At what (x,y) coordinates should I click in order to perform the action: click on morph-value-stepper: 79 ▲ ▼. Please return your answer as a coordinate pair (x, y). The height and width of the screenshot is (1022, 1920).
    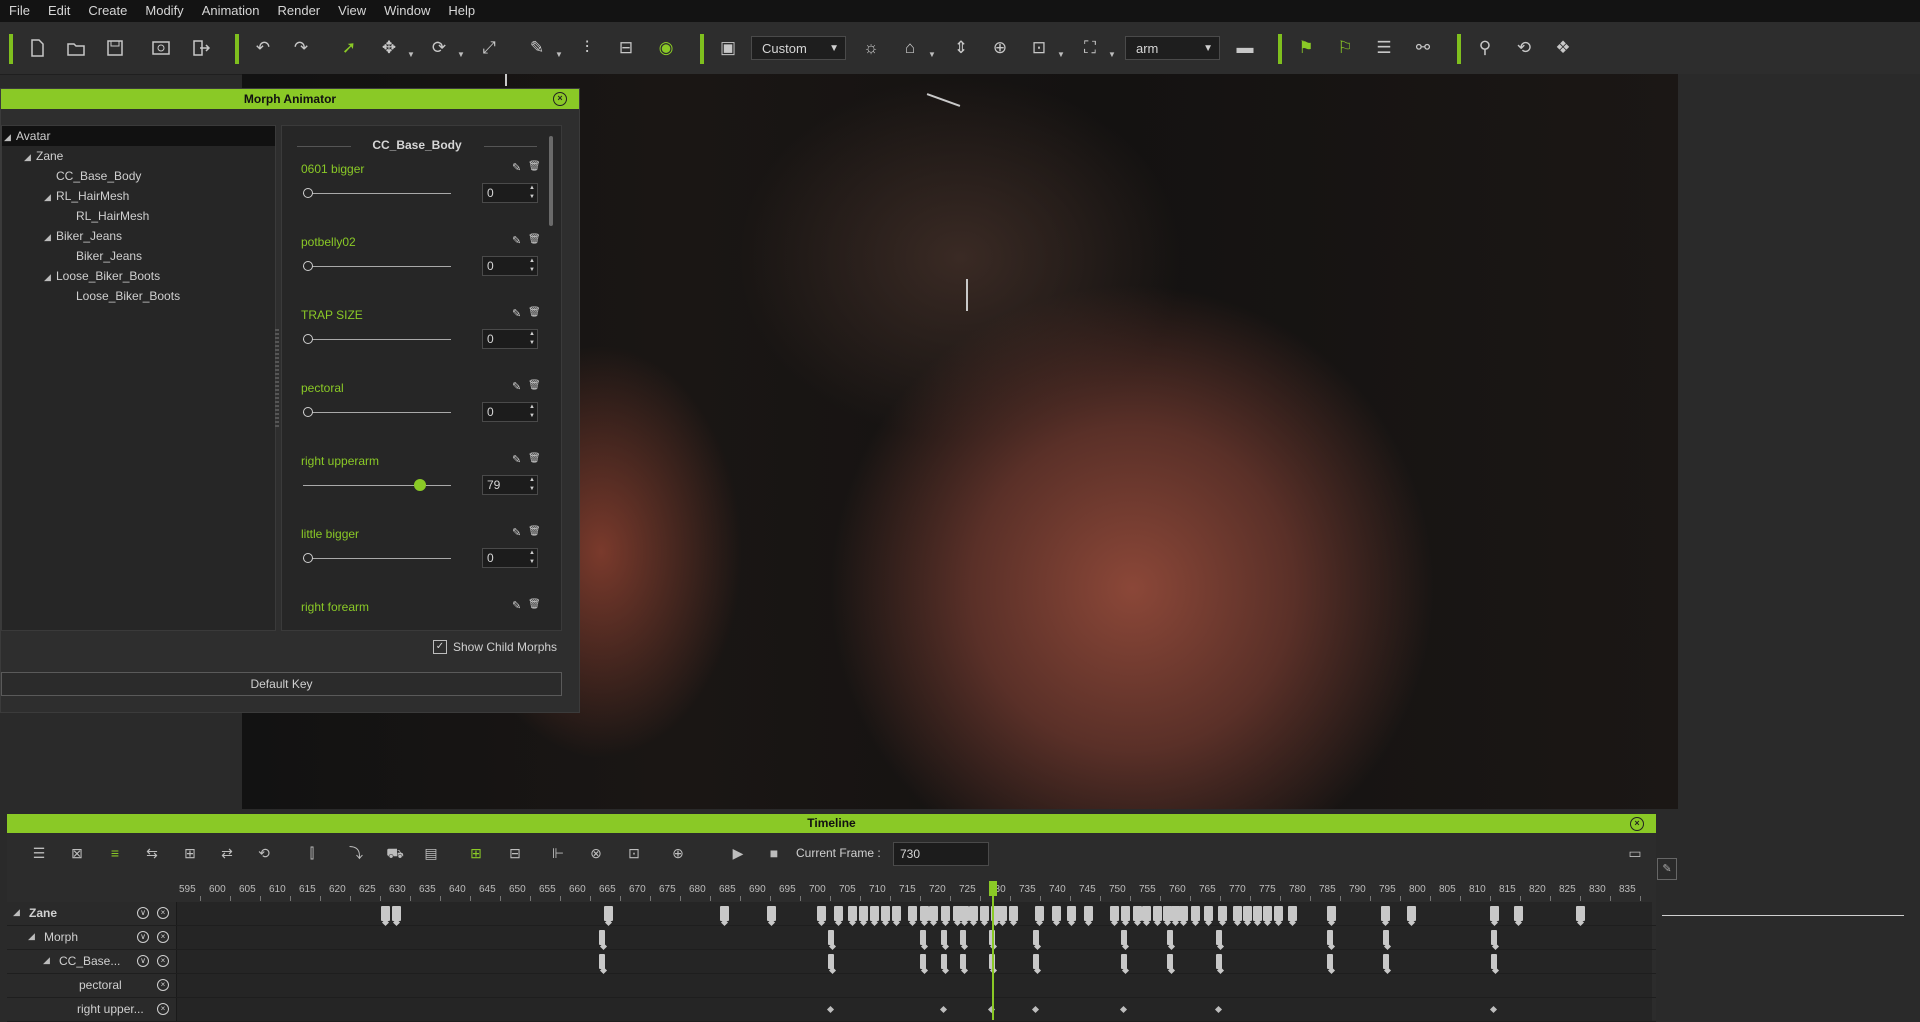
    Looking at the image, I should click on (510, 485).